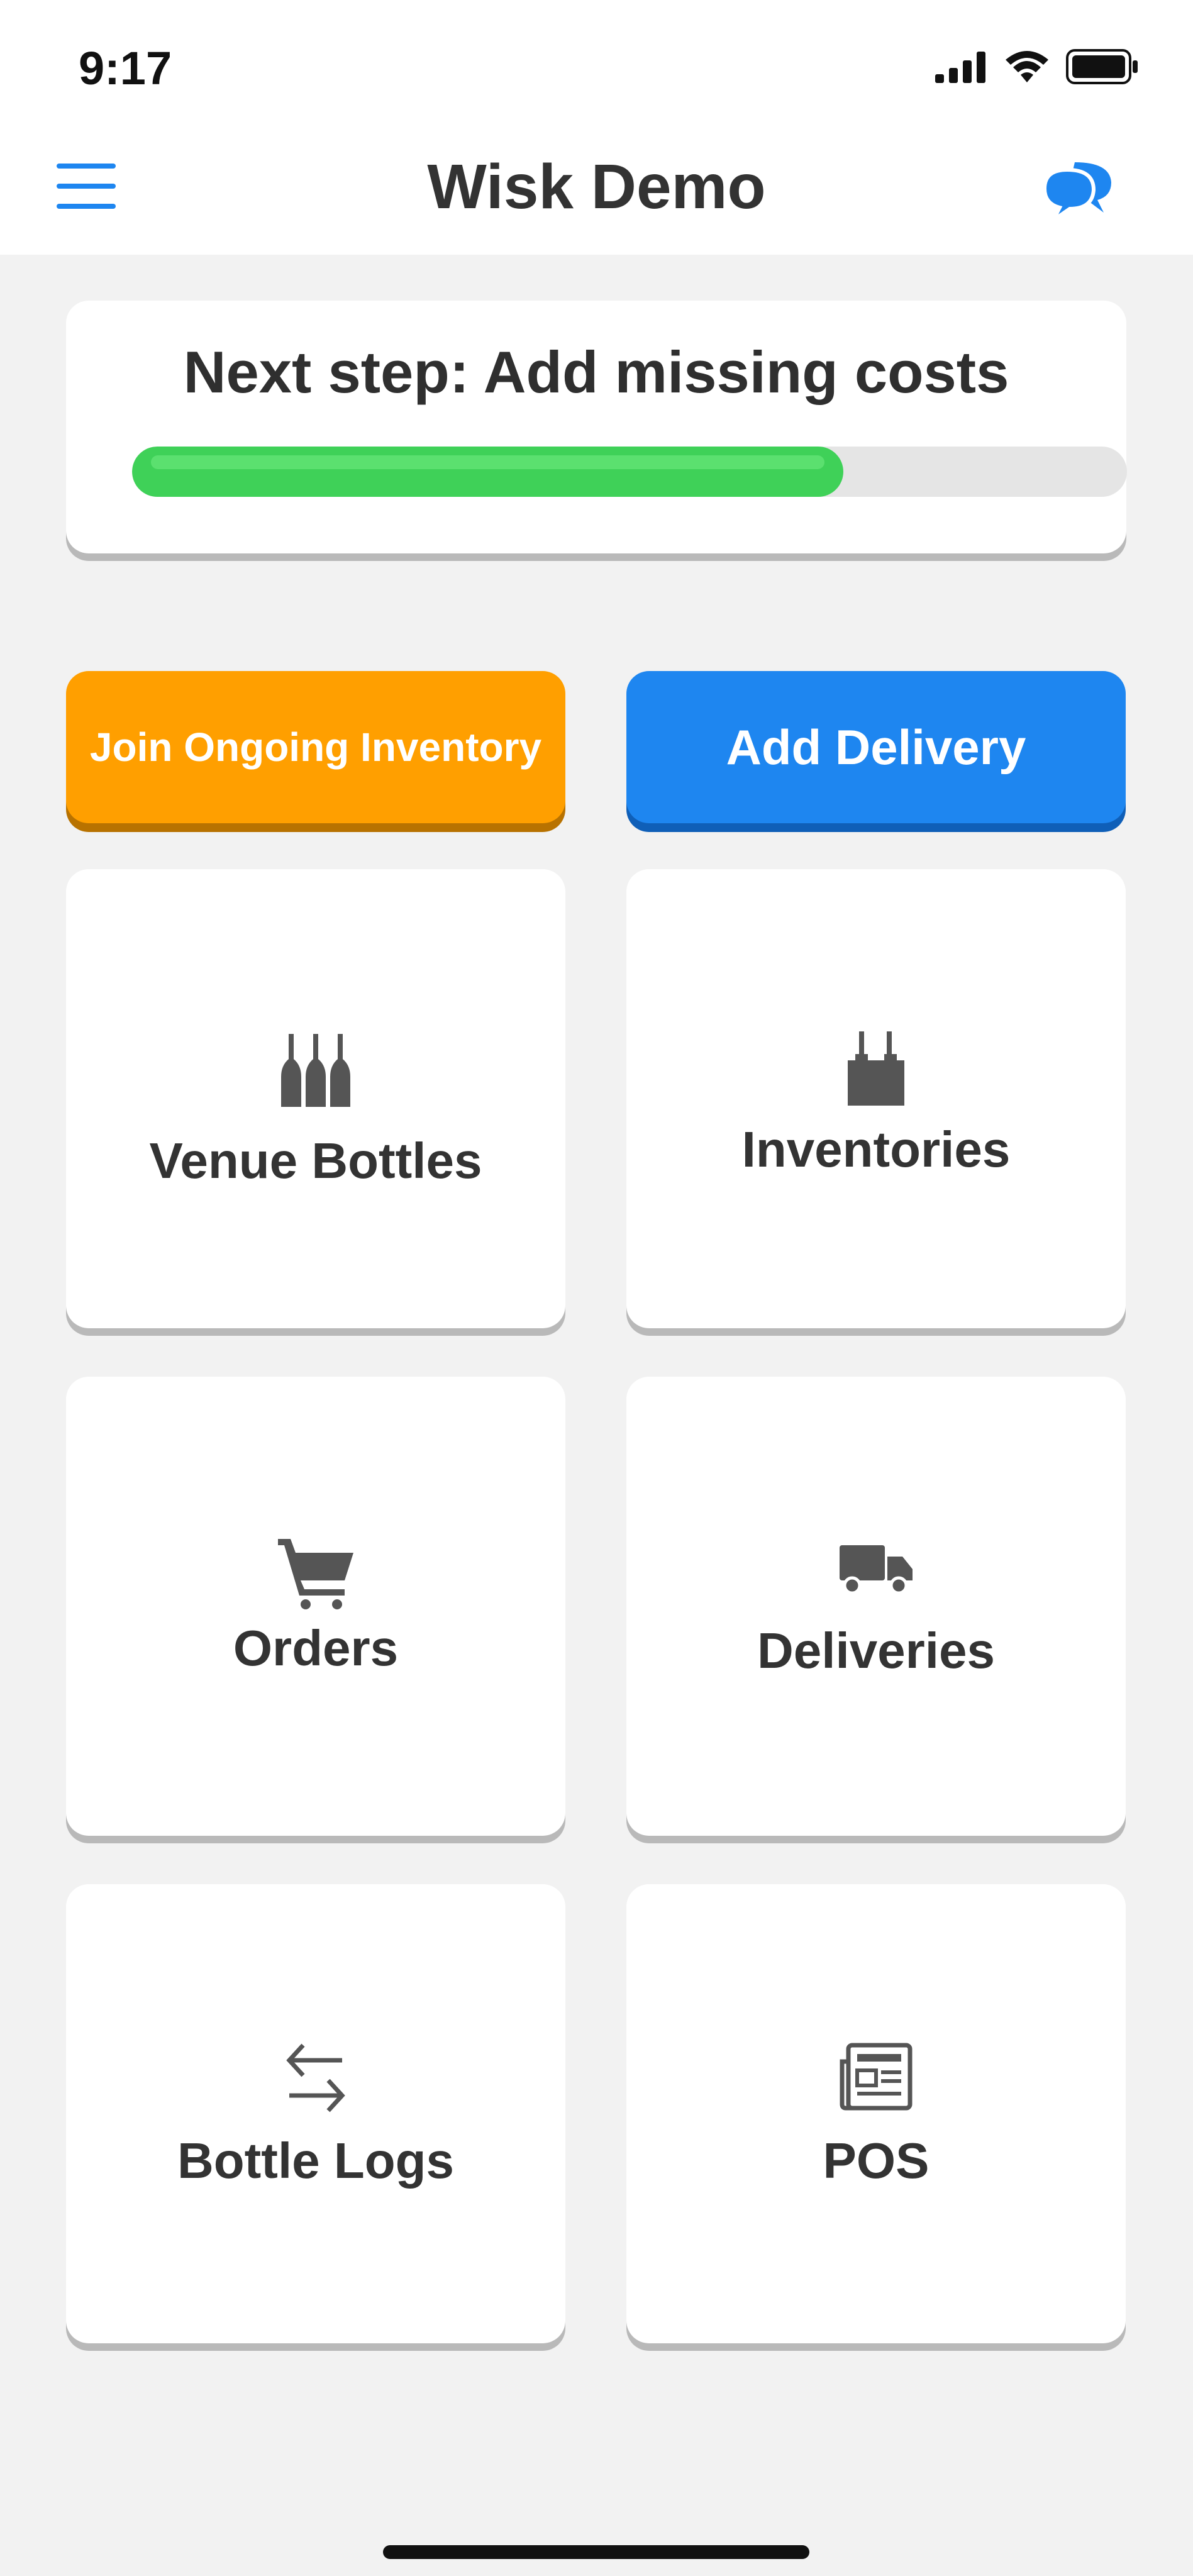  Describe the element at coordinates (876, 2161) in the screenshot. I see `tile-label: POS` at that location.